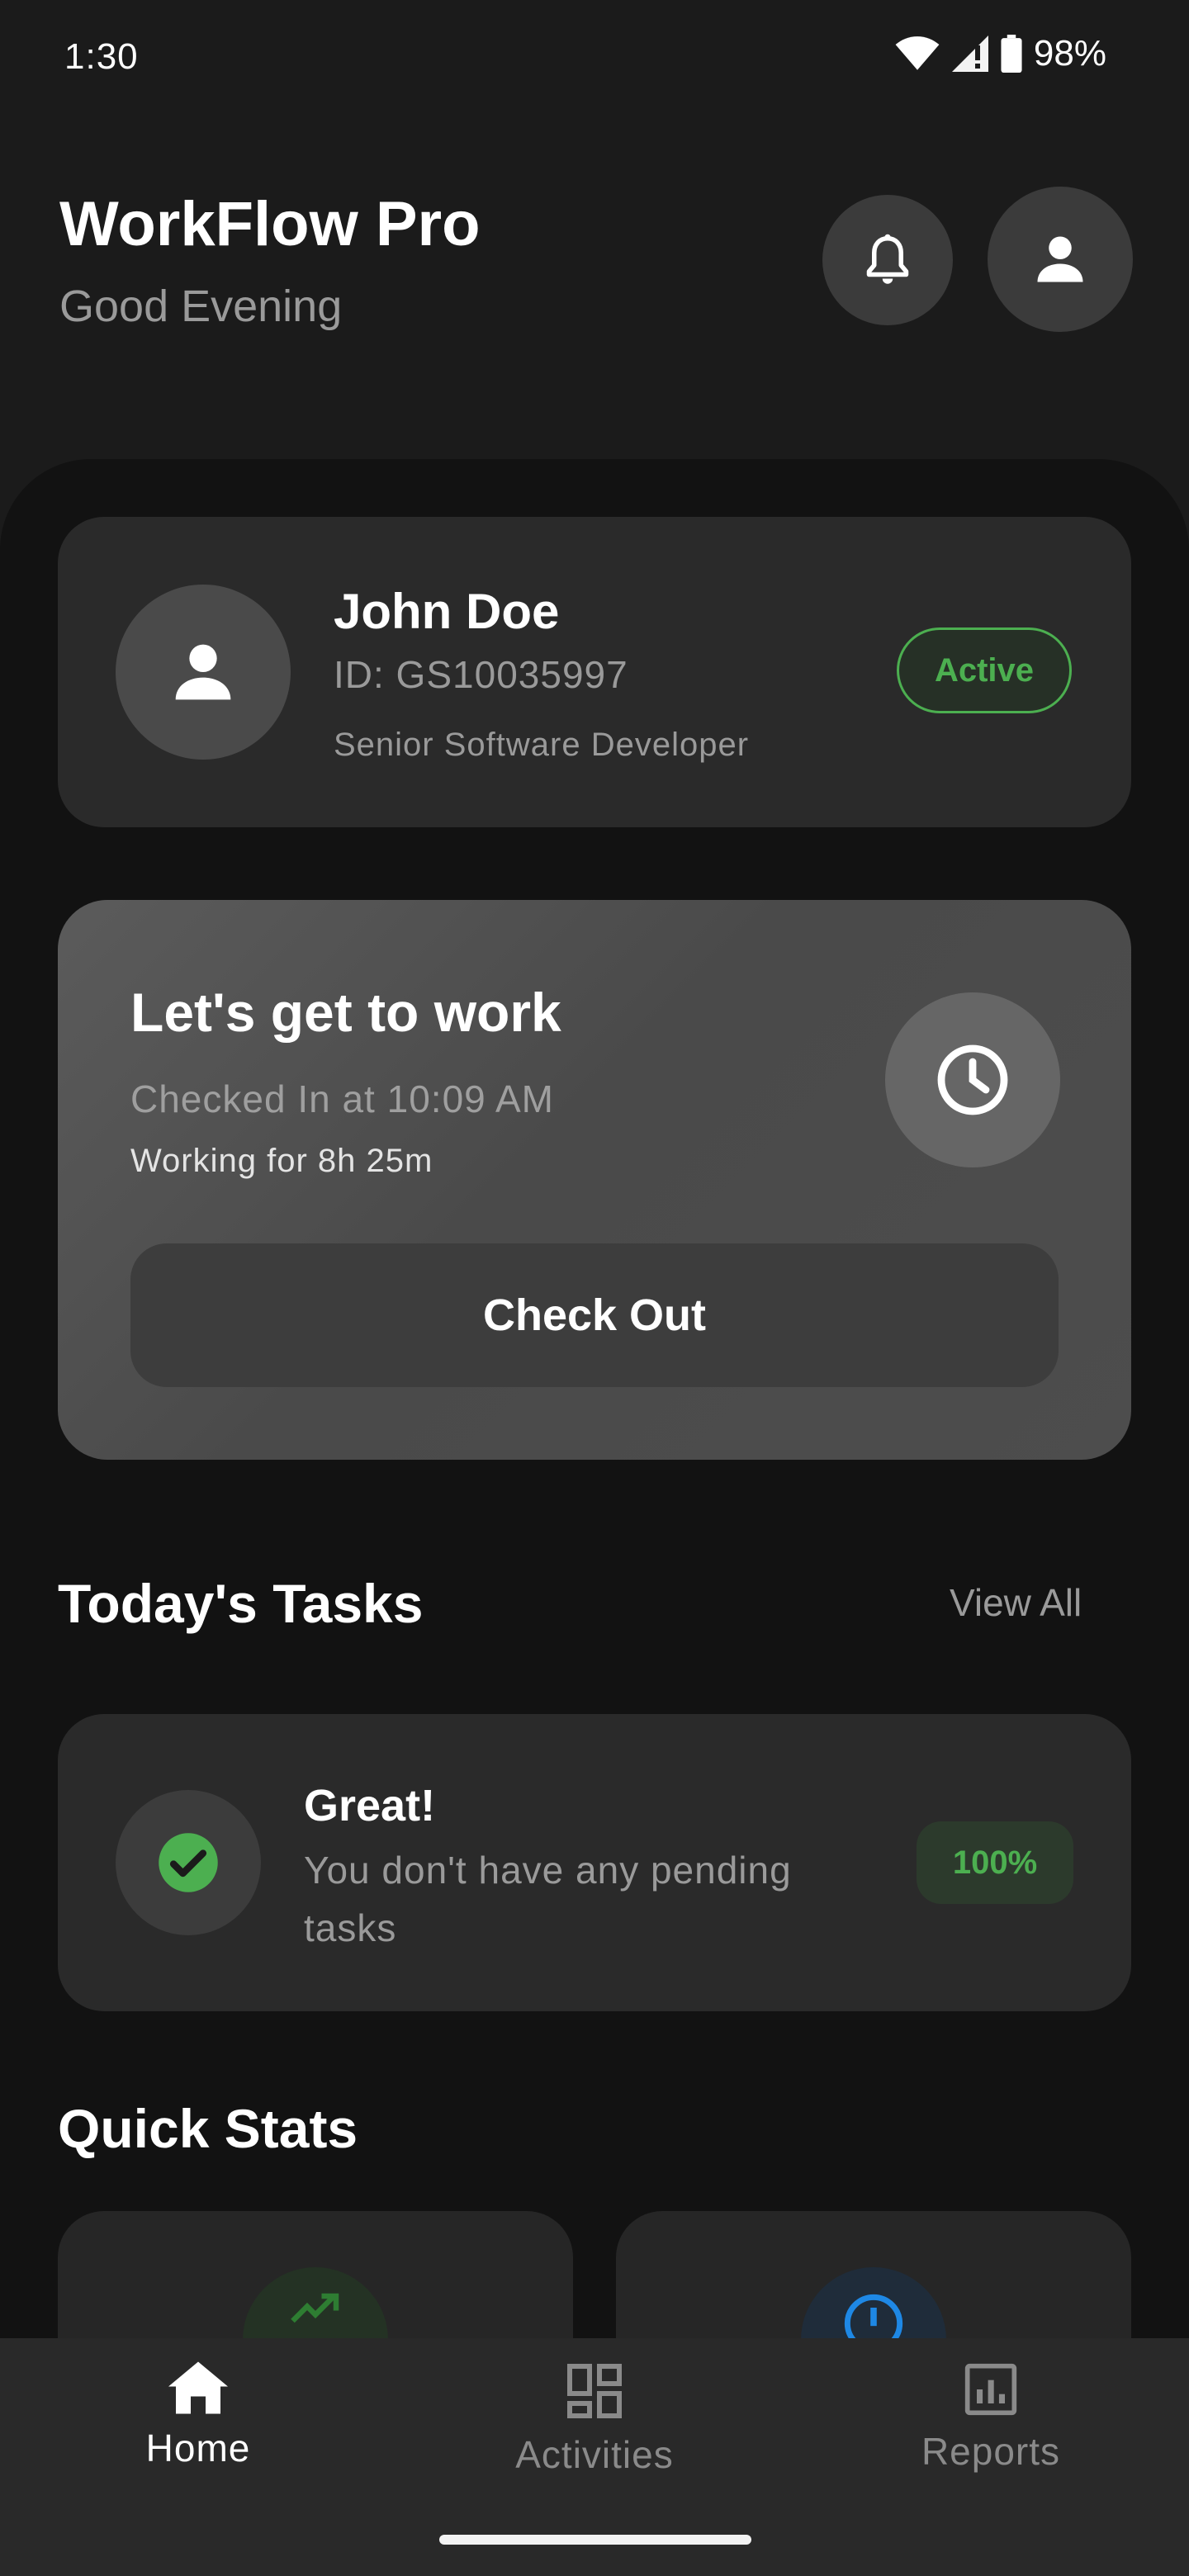 The image size is (1189, 2576). I want to click on working-duration: Working for 8h 25m, so click(281, 1161).